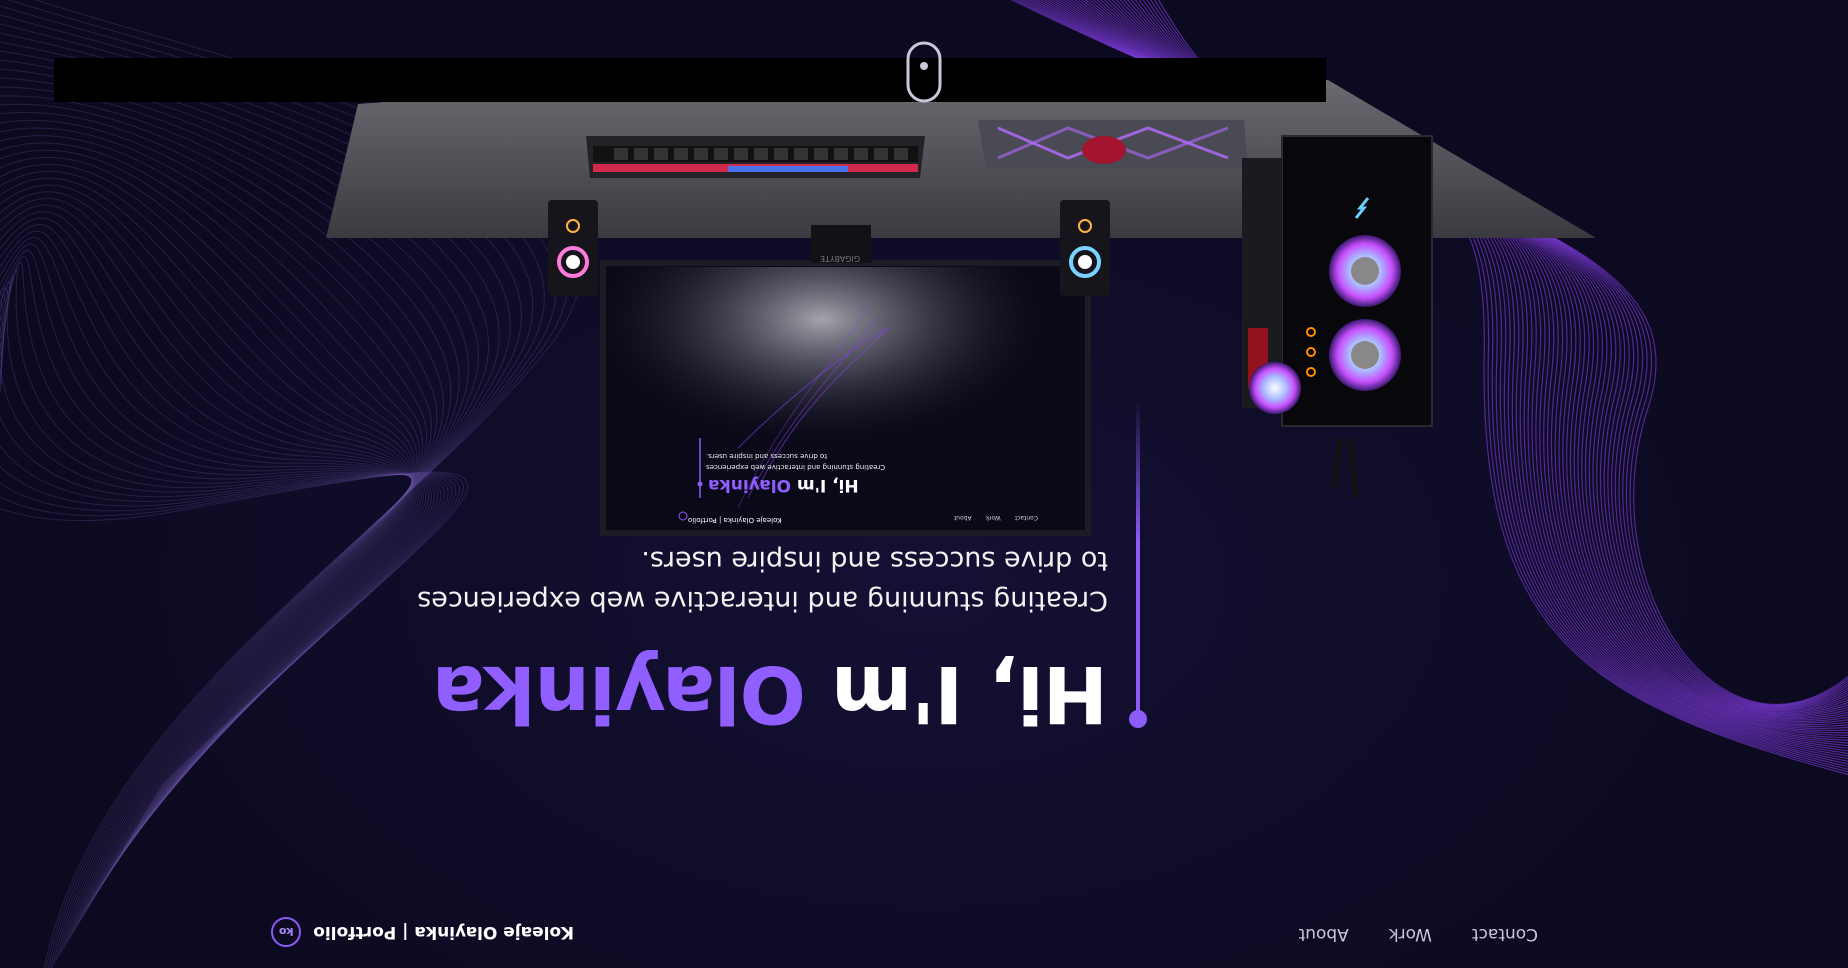  I want to click on nav-link-work: Work, so click(1410, 934).